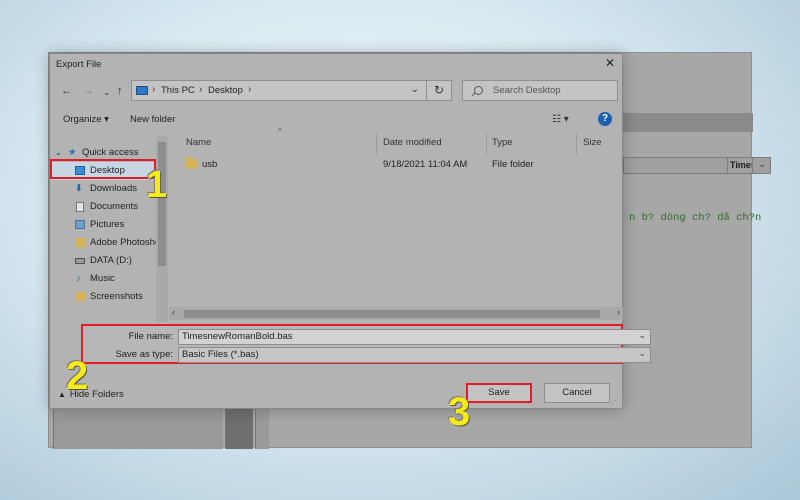 The image size is (800, 500). I want to click on search-placeholder: Search Desktop, so click(527, 90).